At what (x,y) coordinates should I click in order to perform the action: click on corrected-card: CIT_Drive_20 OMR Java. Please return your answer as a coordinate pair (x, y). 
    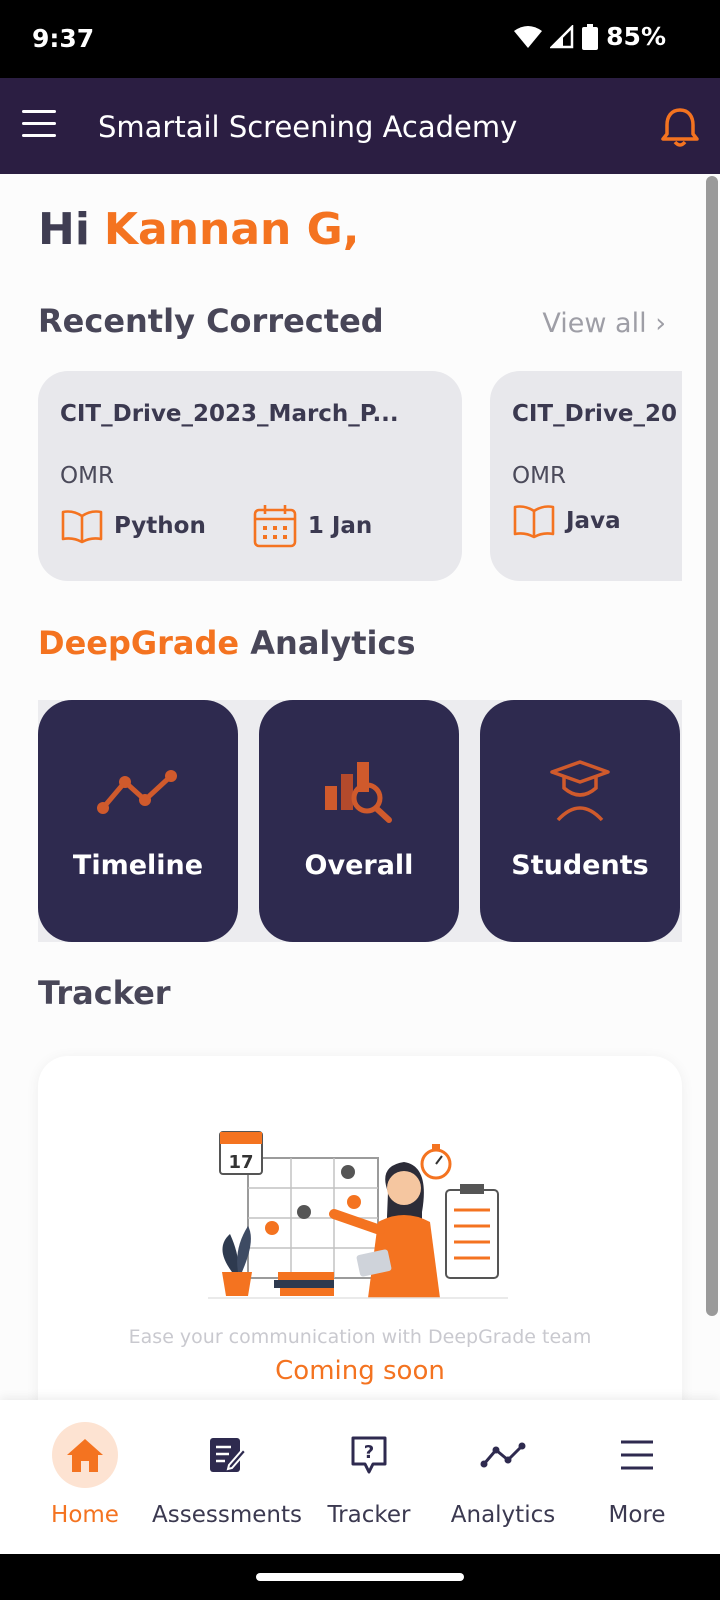
    Looking at the image, I should click on (586, 476).